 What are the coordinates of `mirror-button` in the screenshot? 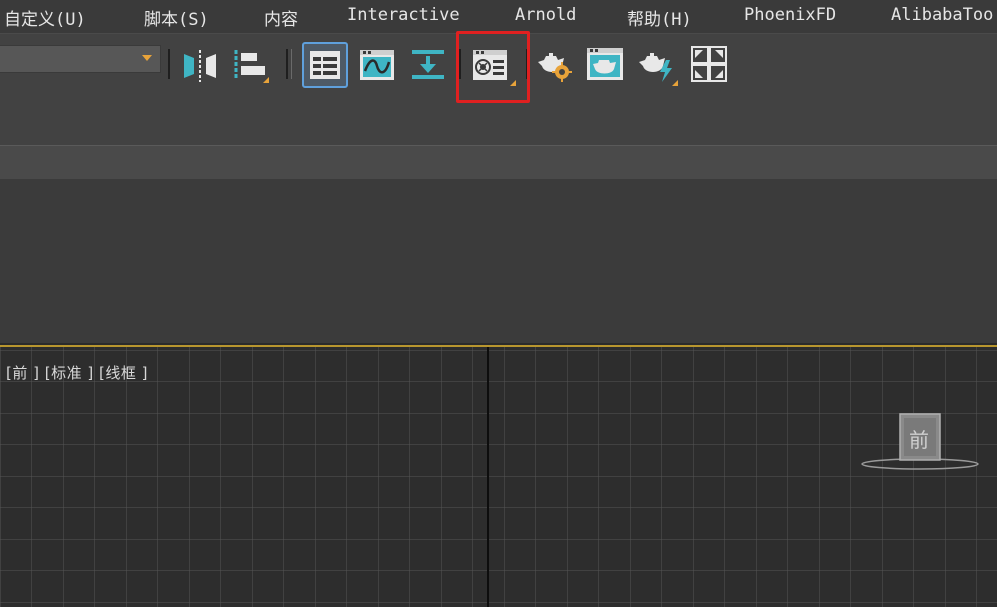 It's located at (200, 64).